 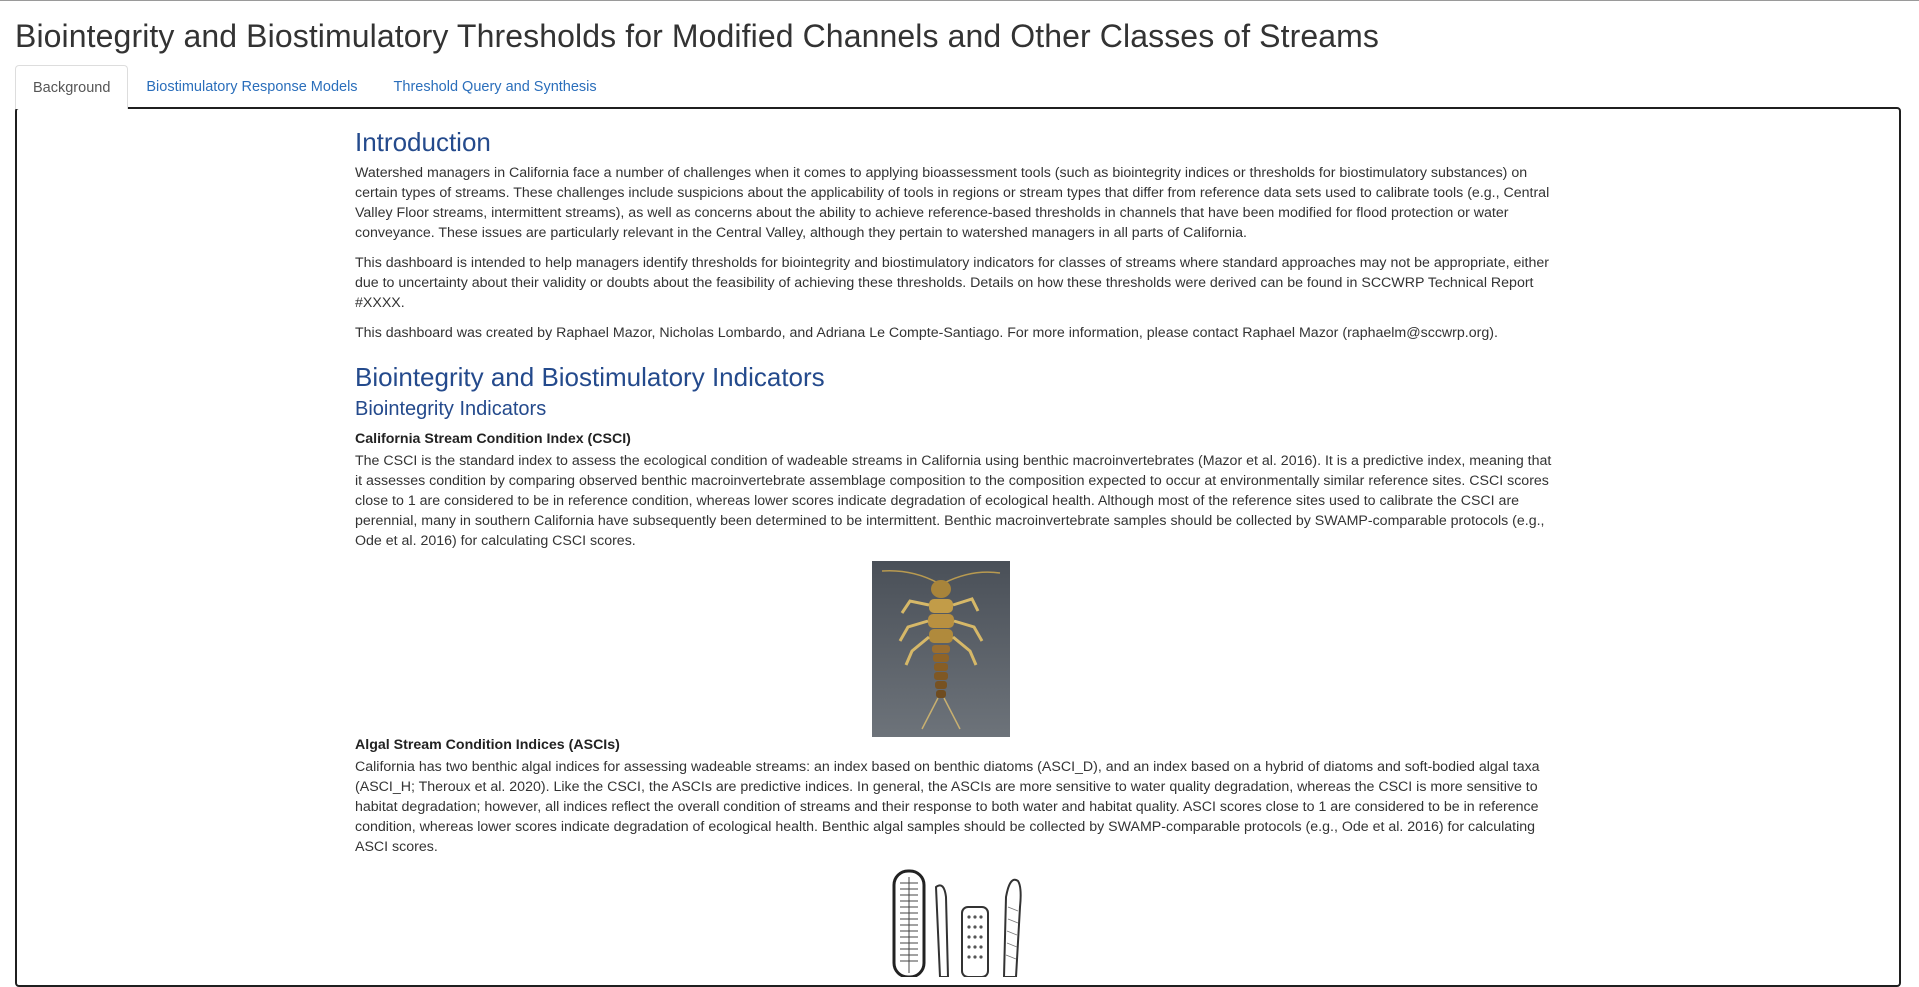 What do you see at coordinates (495, 86) in the screenshot?
I see `tab-threshold-query-and-synthesis: Threshold Query and Synthesis` at bounding box center [495, 86].